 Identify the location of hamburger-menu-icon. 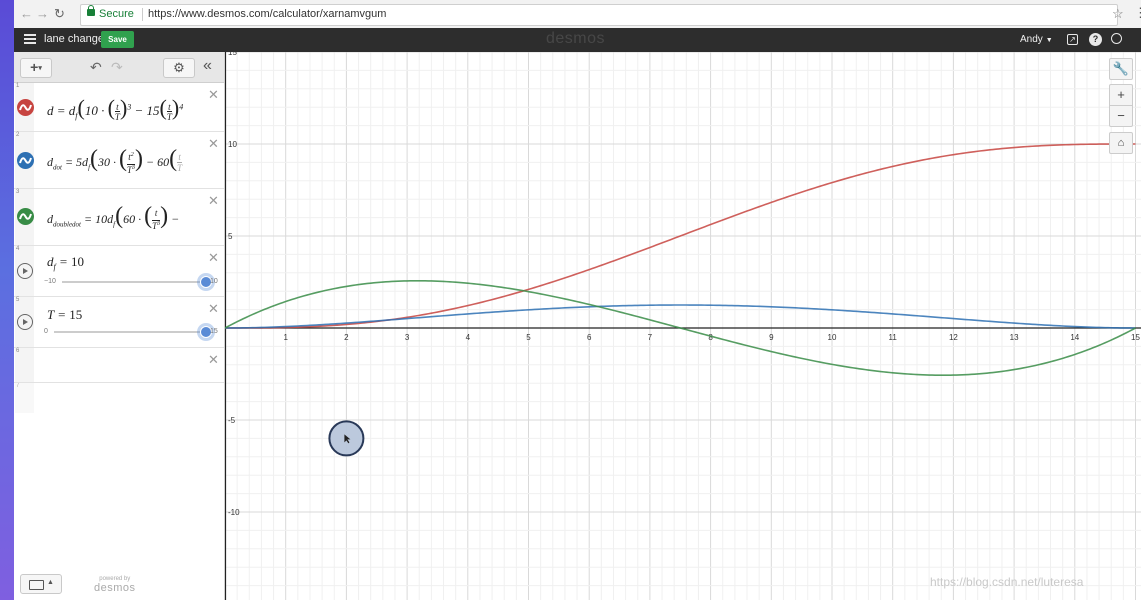
(30, 39).